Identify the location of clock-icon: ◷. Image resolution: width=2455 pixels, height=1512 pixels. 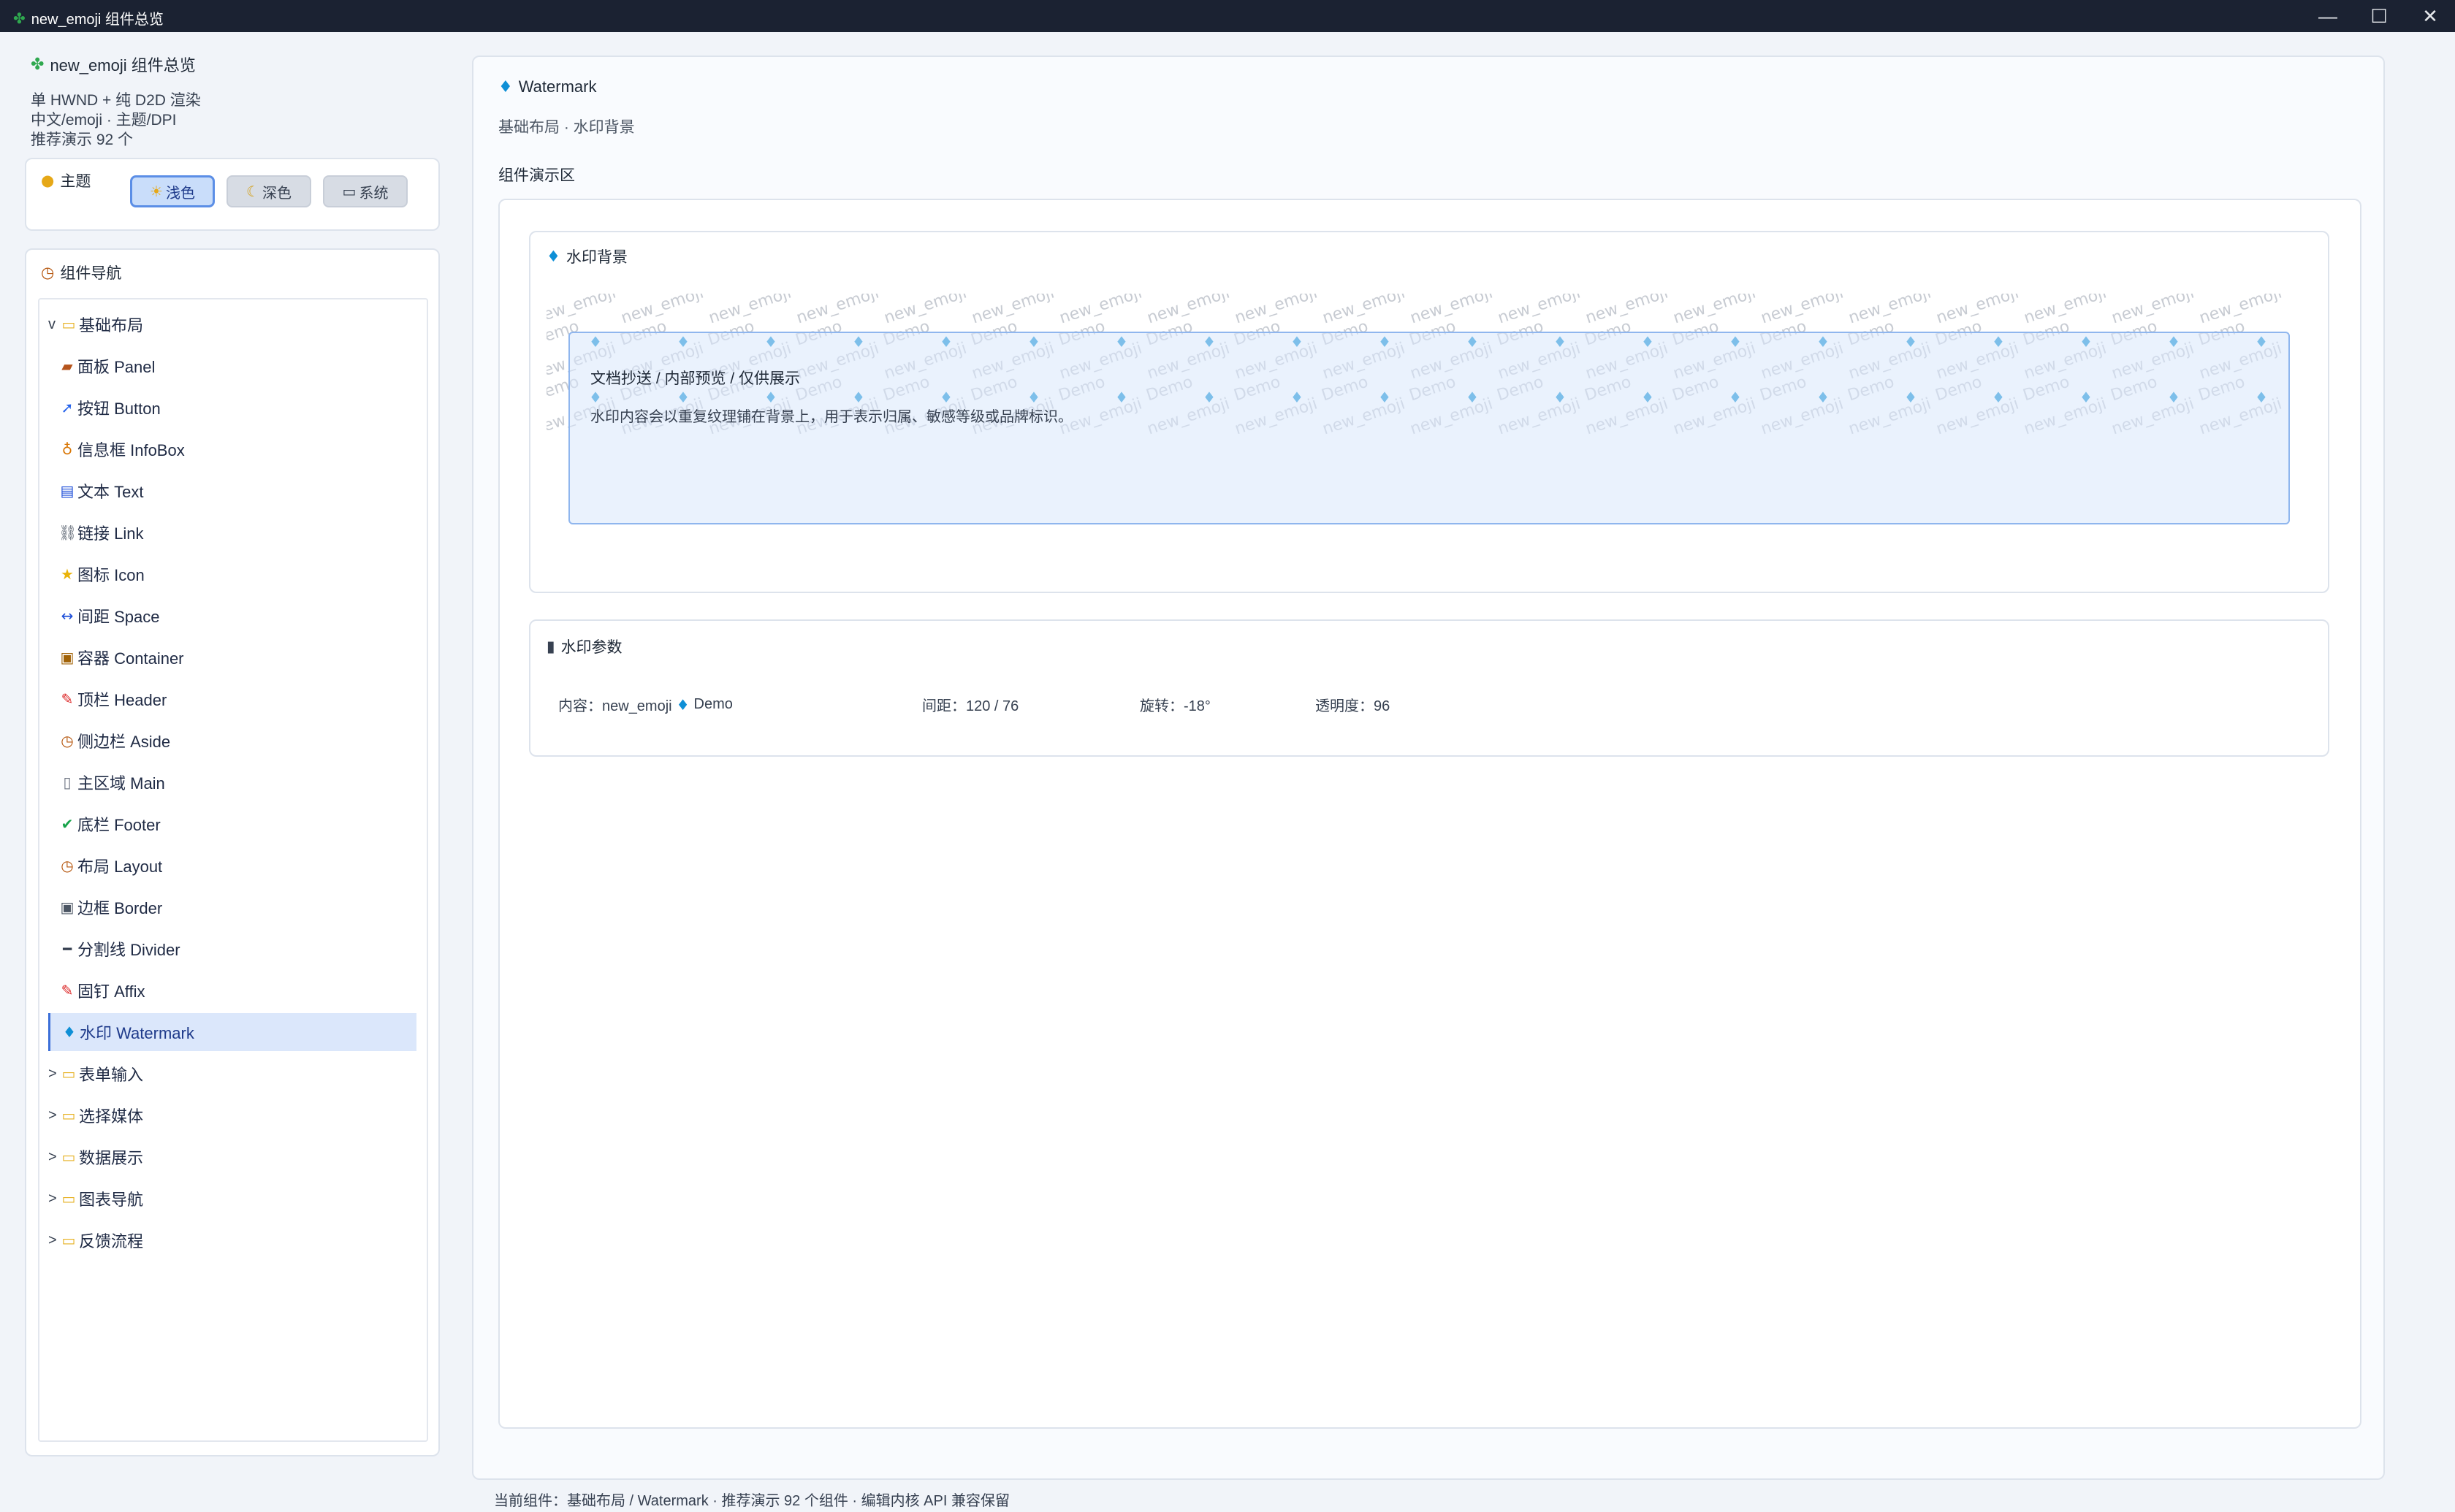
(67, 740).